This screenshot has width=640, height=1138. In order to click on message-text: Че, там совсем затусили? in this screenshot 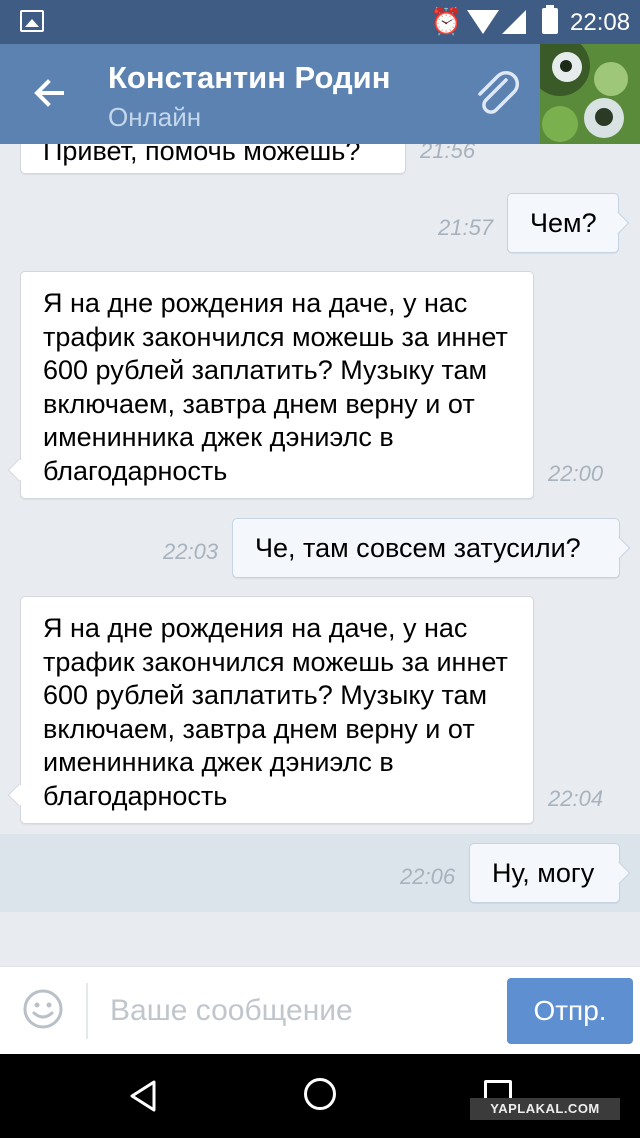, I will do `click(418, 548)`.